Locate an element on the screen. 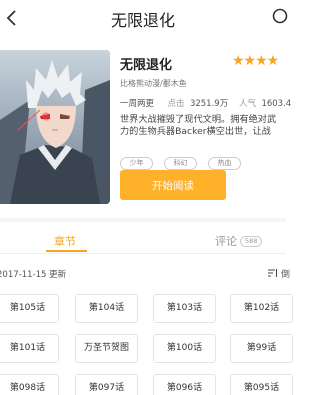 This screenshot has width=320, height=395. page-title: 无限退化 is located at coordinates (142, 20).